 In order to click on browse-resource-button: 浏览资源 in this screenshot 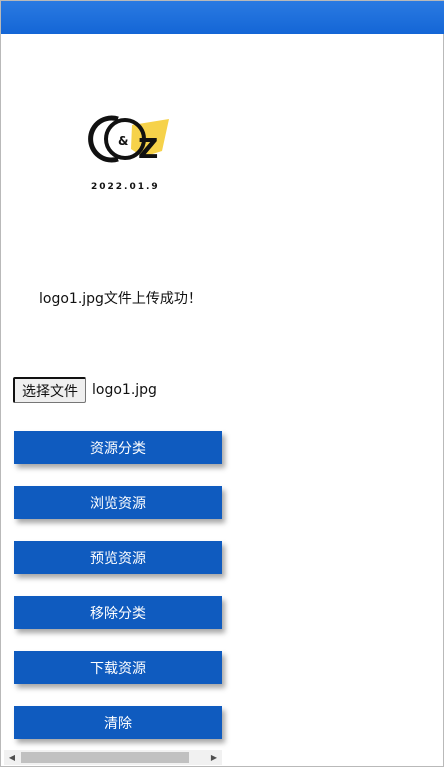, I will do `click(118, 502)`.